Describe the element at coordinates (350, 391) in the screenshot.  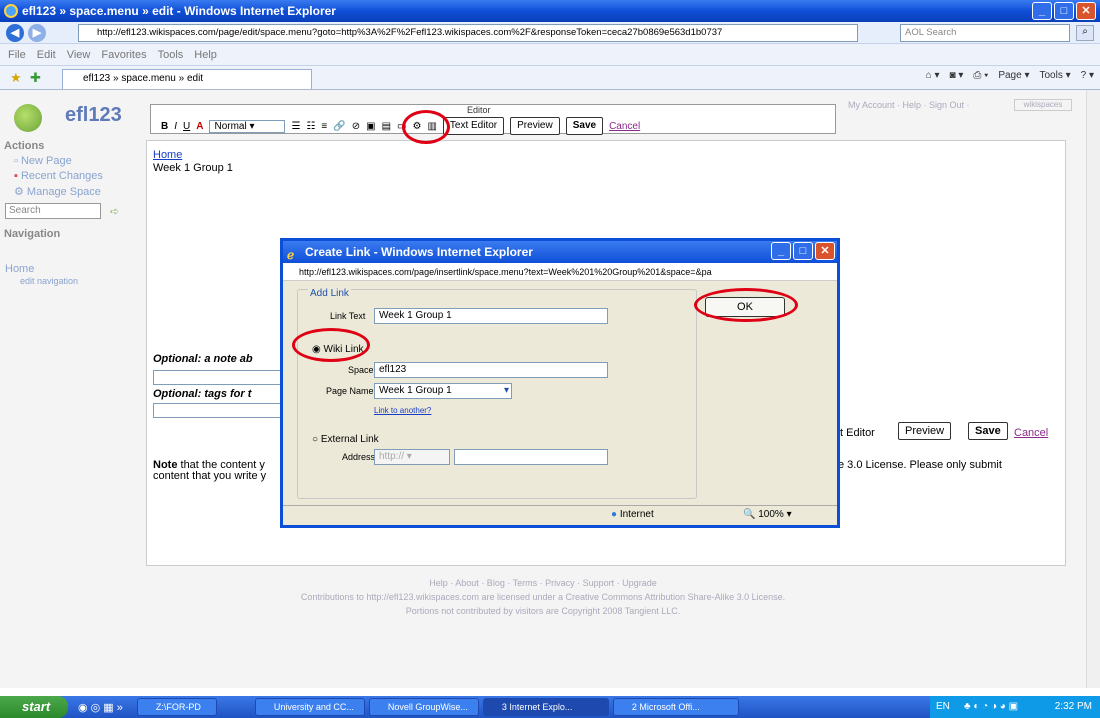
I see `page-name-label: Page Name` at that location.